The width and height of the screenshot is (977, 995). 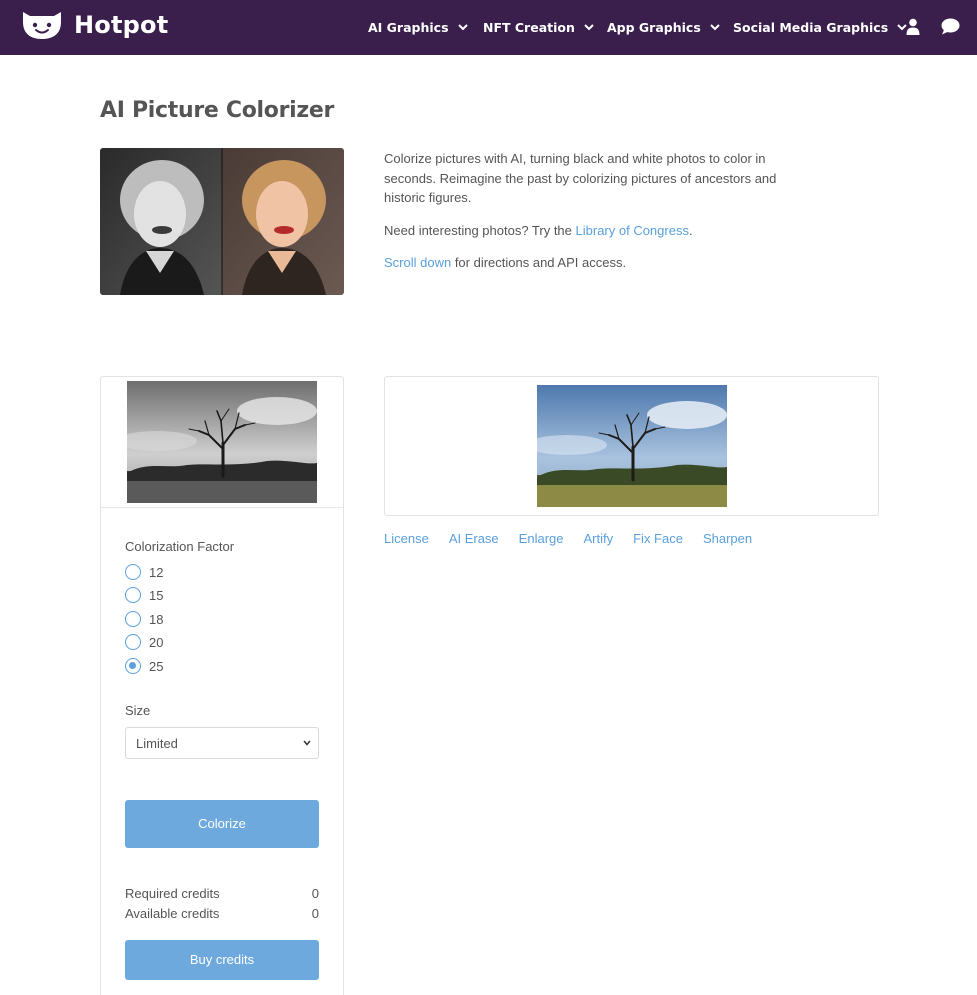 I want to click on scroll-down-link: Scroll down, so click(x=417, y=262).